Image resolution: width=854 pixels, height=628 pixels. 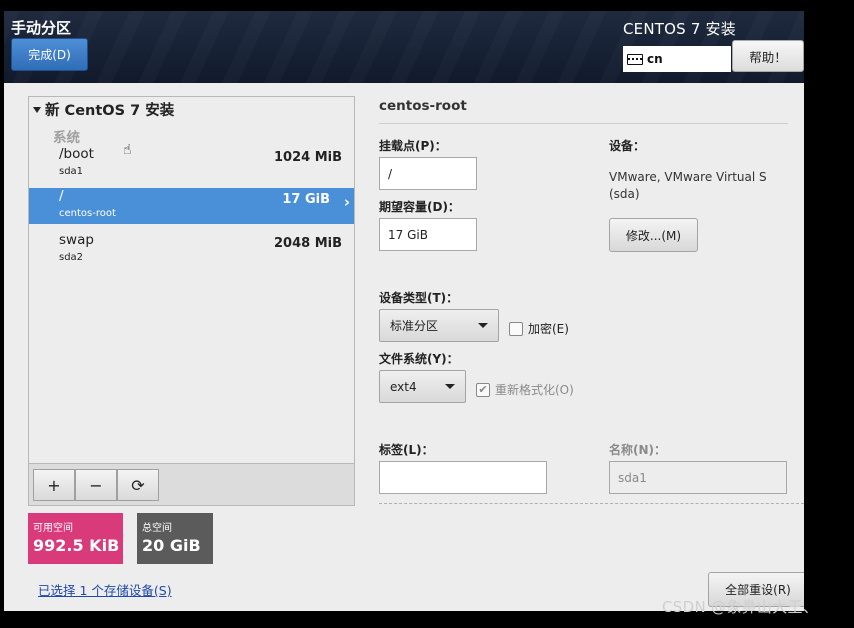 What do you see at coordinates (76, 154) in the screenshot?
I see `partition-mount: /boot` at bounding box center [76, 154].